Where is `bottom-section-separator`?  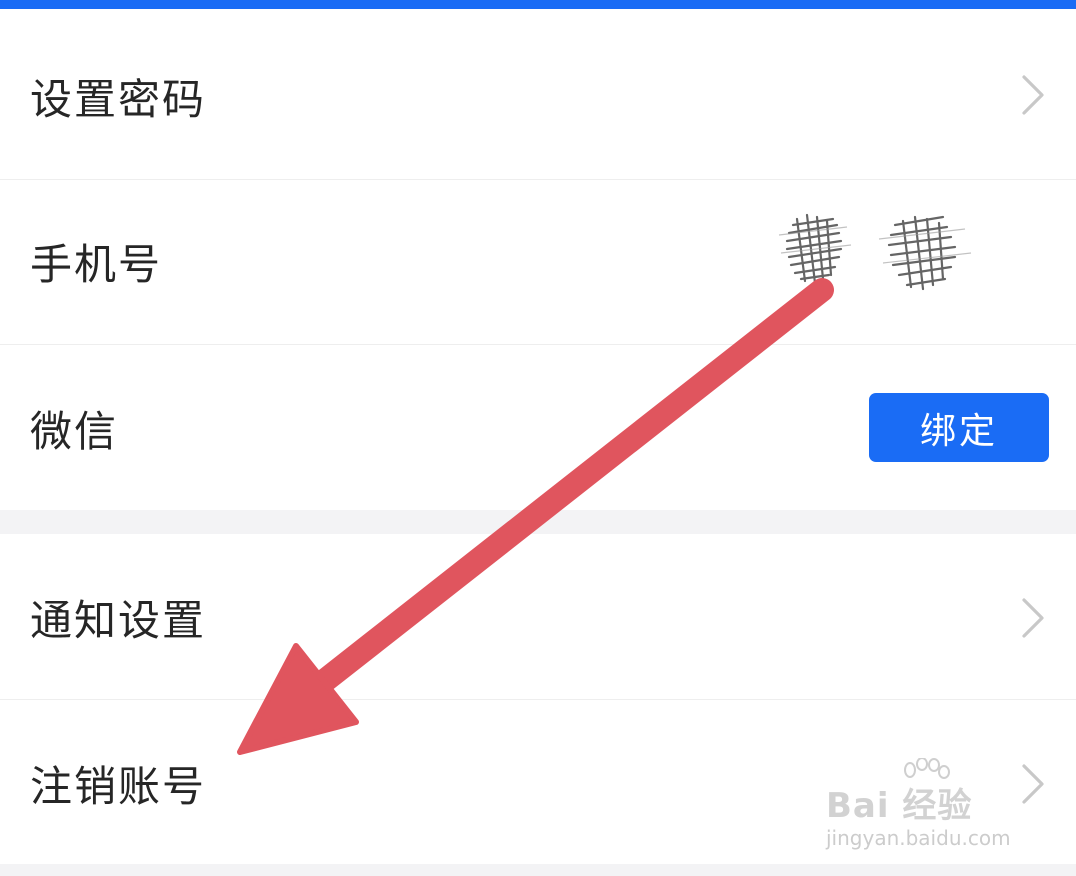
bottom-section-separator is located at coordinates (538, 870).